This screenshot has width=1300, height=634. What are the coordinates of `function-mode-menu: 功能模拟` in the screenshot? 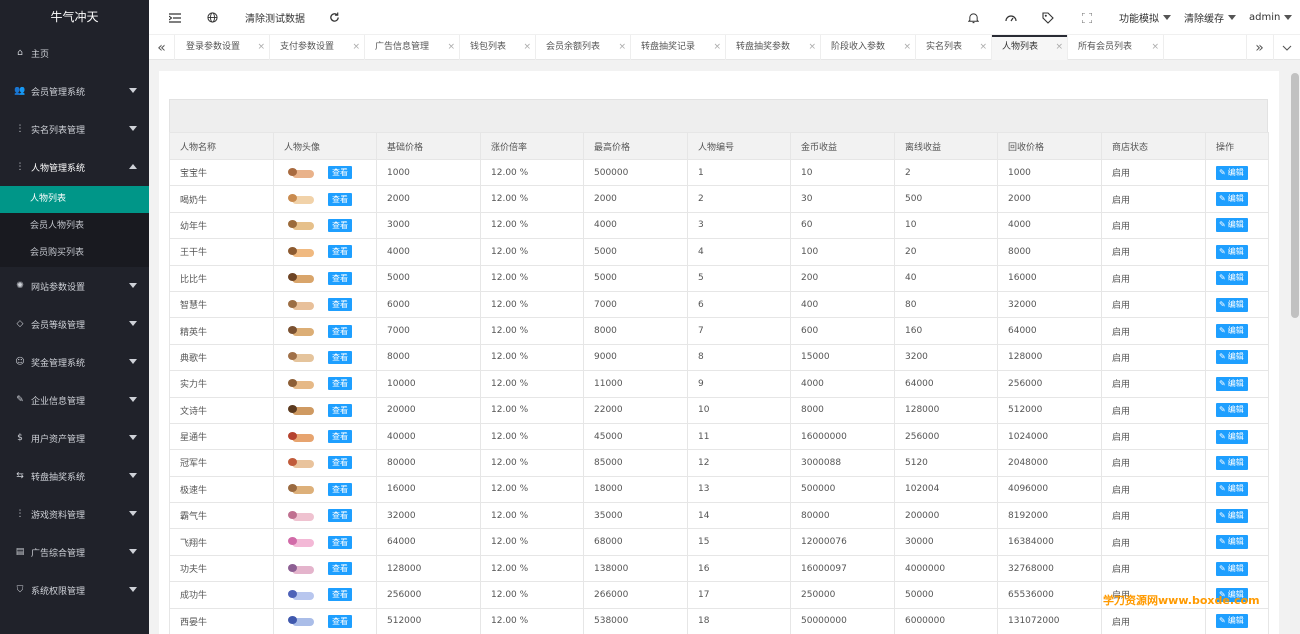 It's located at (1145, 17).